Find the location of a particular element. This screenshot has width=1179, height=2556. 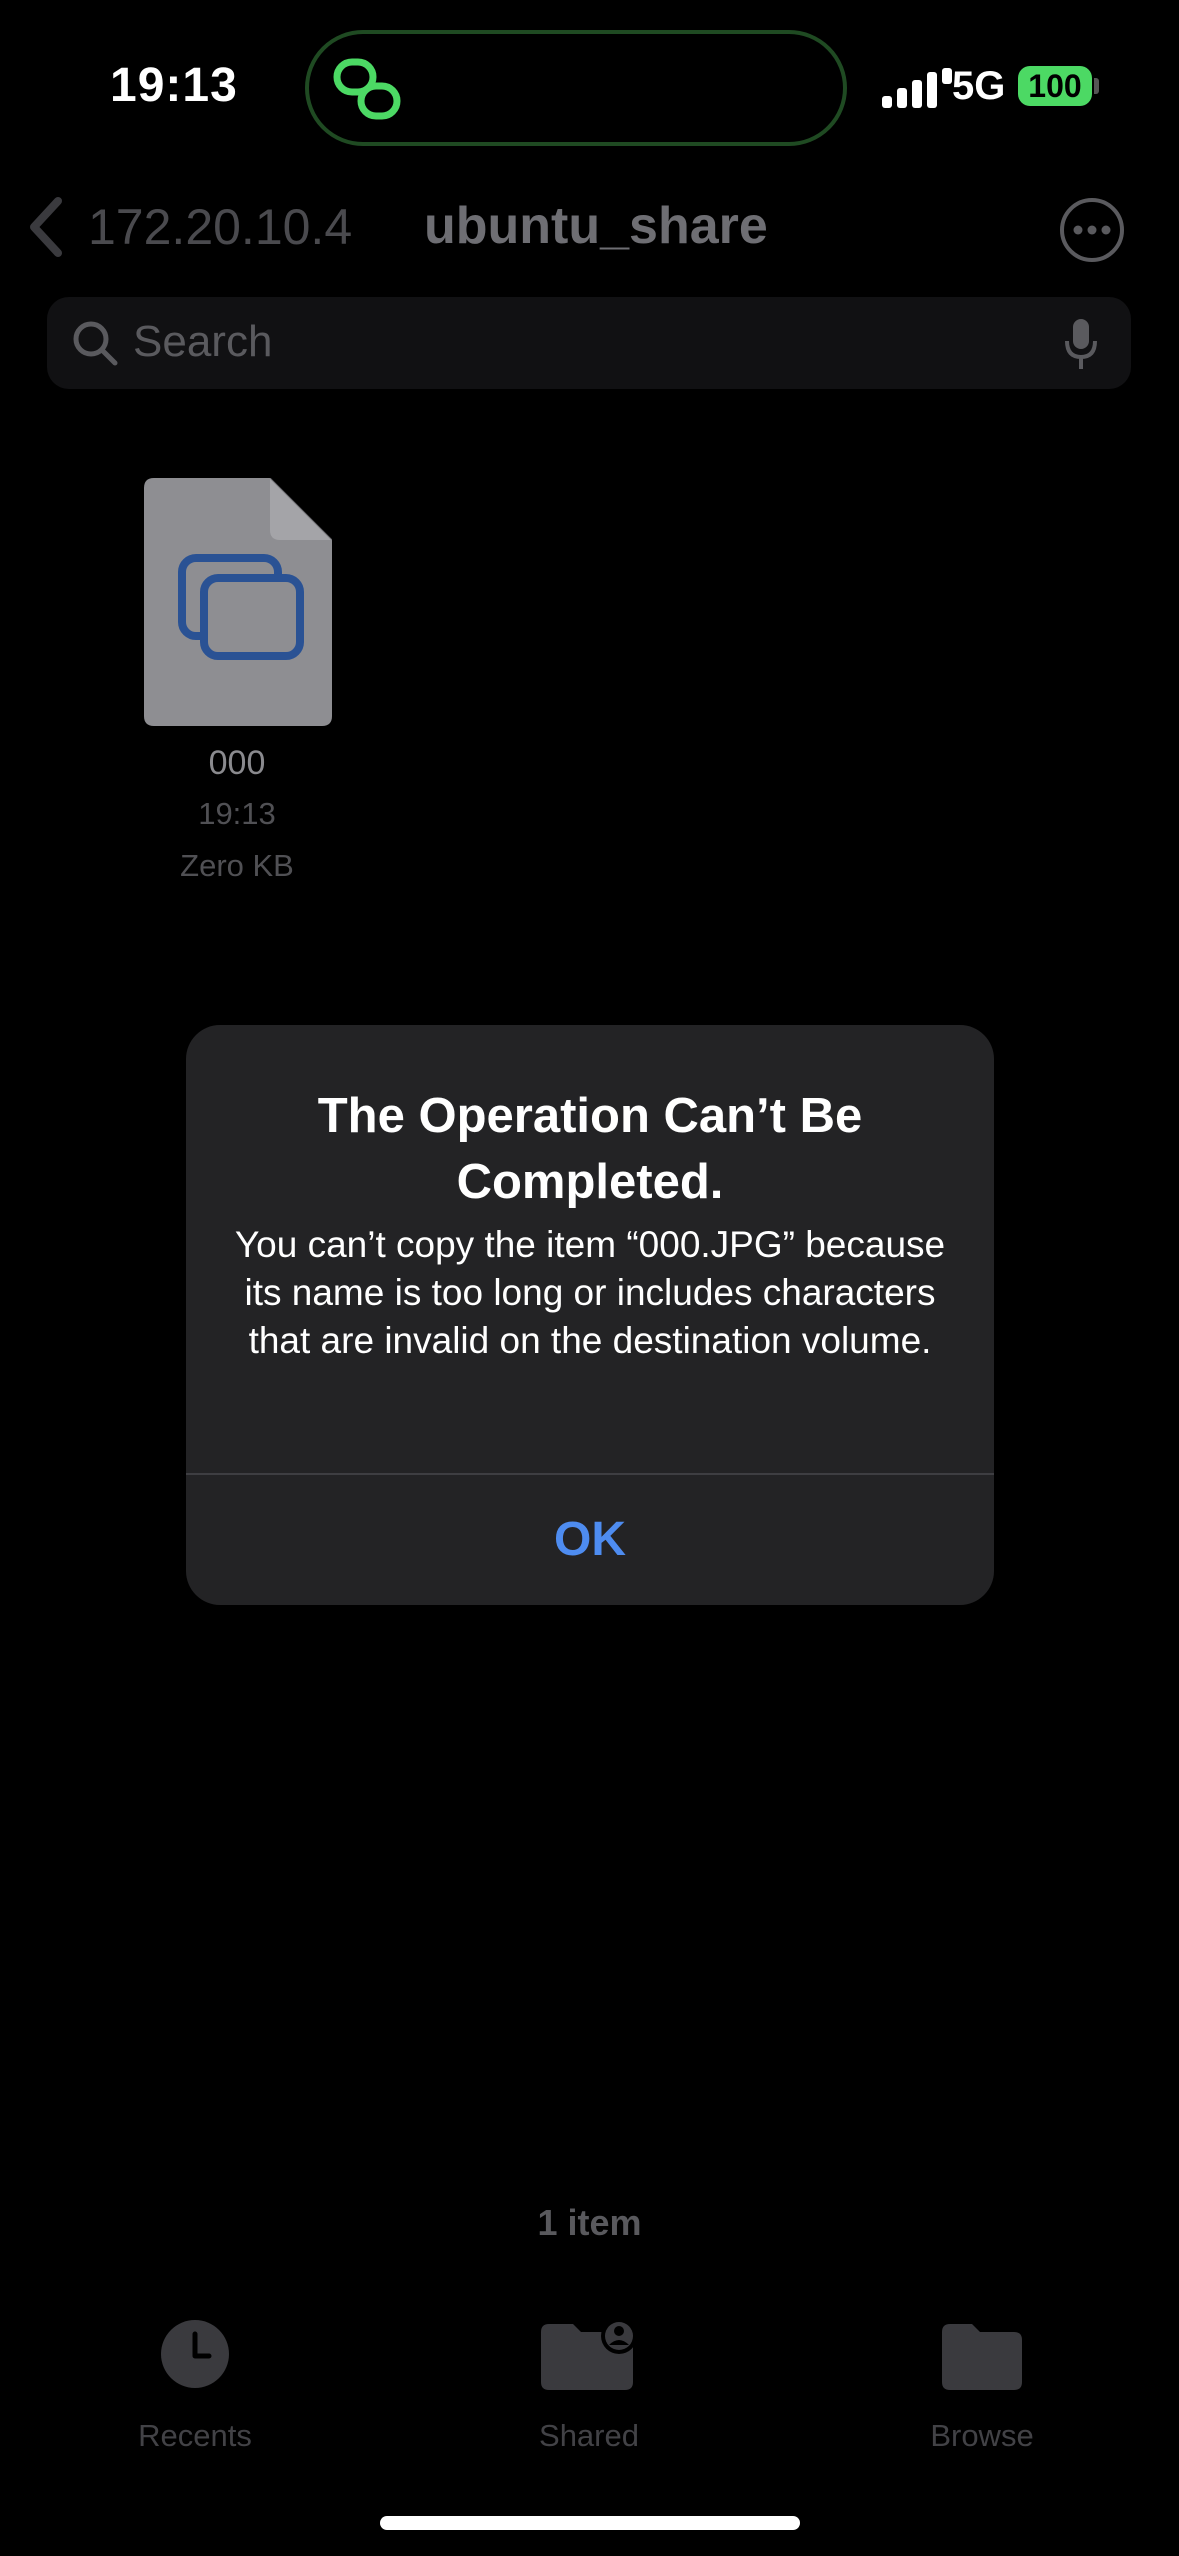

tab-recents-label: Recents is located at coordinates (195, 2435).